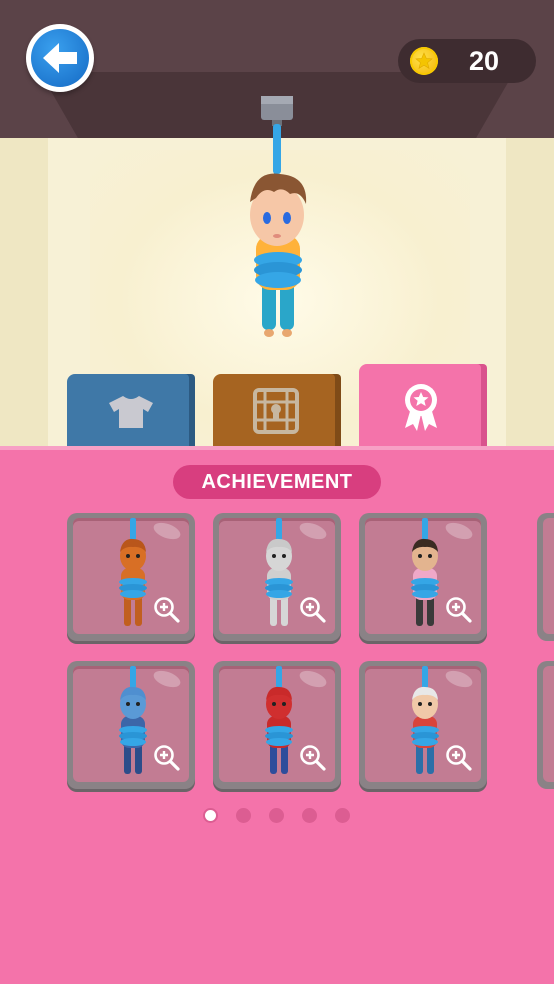 This screenshot has width=554, height=984. Describe the element at coordinates (424, 61) in the screenshot. I see `star-coin-icon` at that location.